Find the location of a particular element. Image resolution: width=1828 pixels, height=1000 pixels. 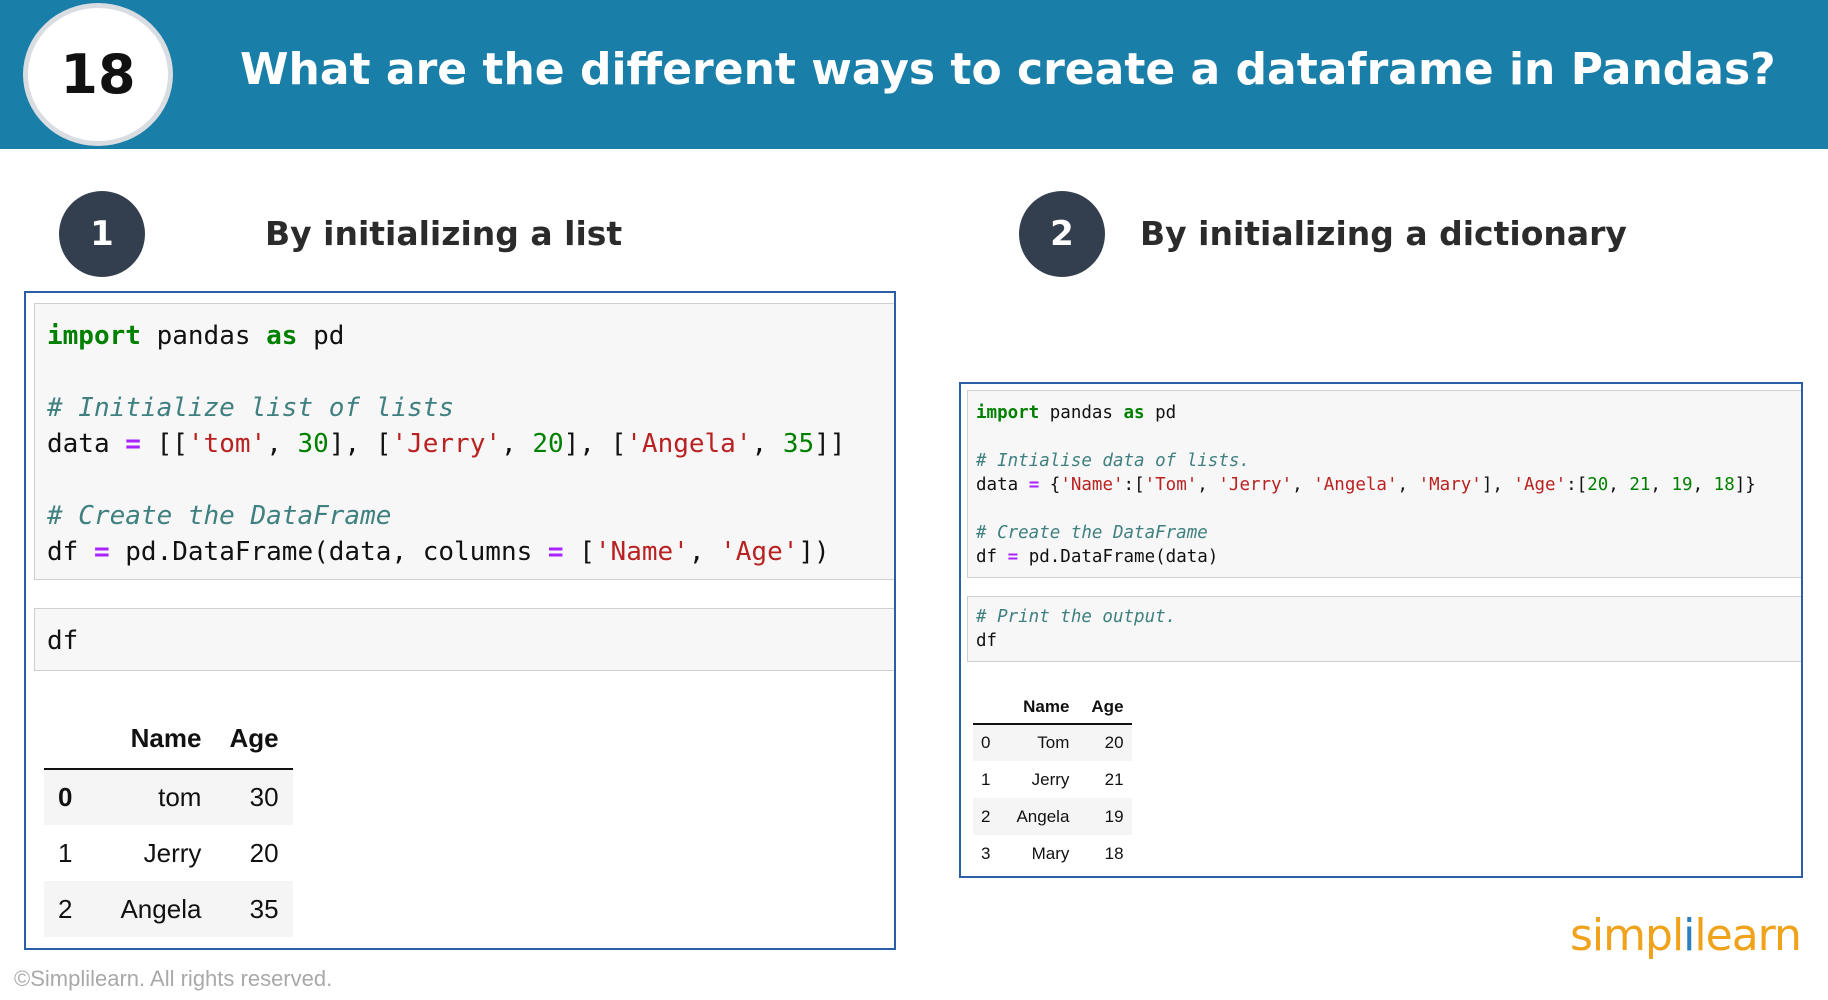

table-cell-age: 35 is located at coordinates (264, 908).